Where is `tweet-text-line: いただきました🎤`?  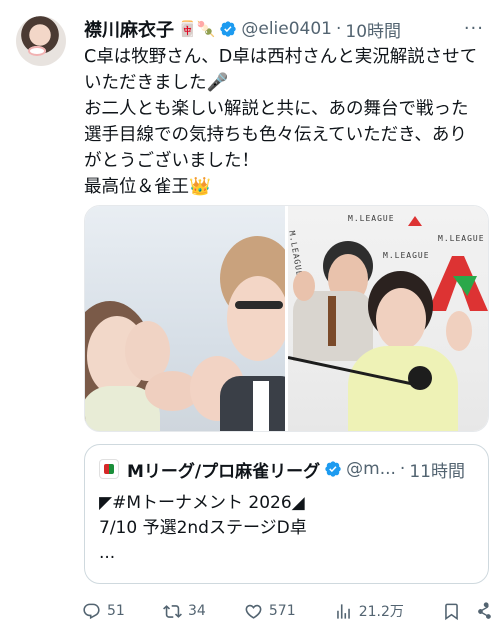
tweet-text-line: いただきました🎤 is located at coordinates (156, 83).